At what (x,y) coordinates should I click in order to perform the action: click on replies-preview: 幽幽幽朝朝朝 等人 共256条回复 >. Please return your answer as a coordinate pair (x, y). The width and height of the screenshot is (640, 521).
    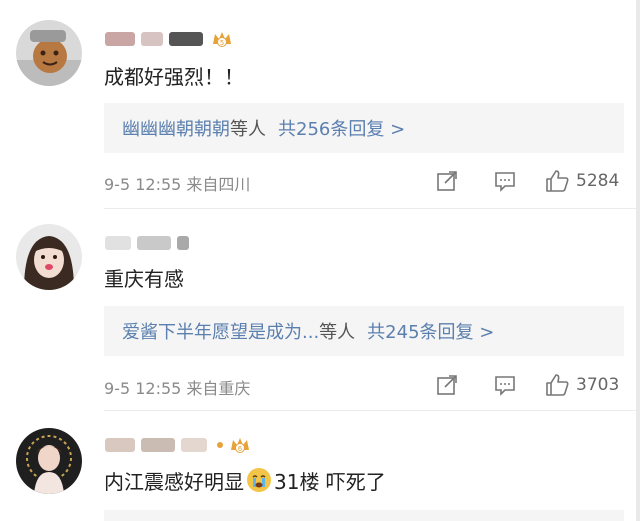
    Looking at the image, I should click on (364, 128).